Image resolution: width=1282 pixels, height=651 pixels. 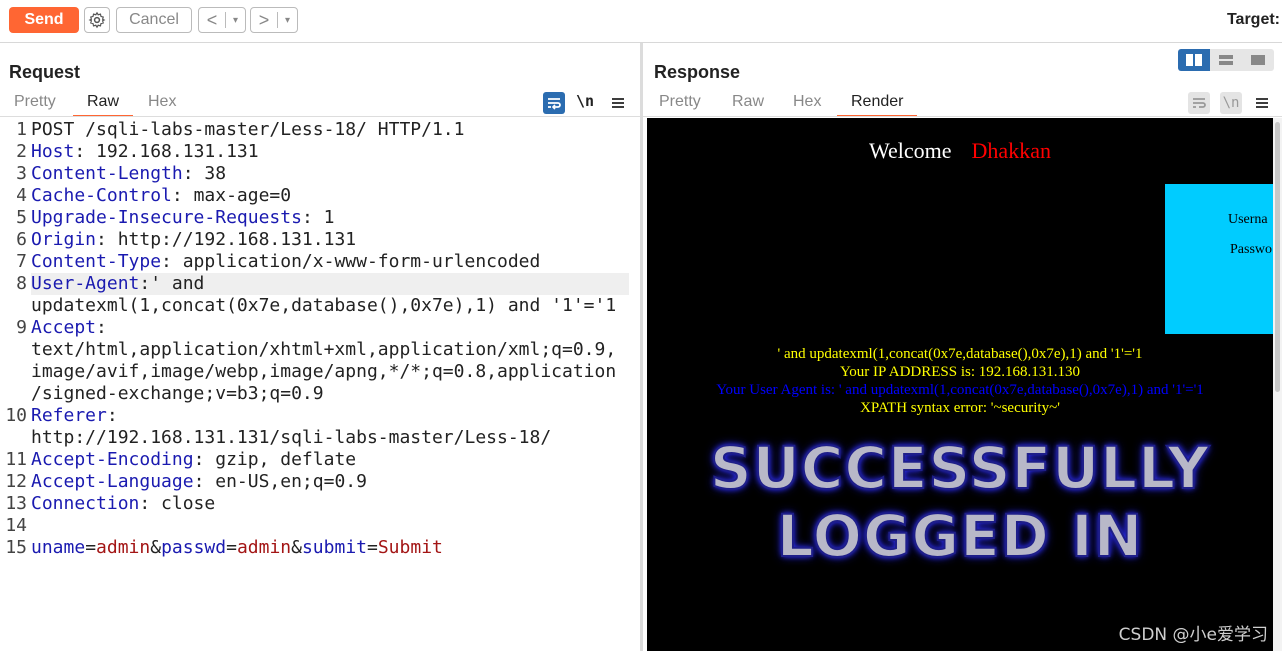 I want to click on body-line: 15 uname=admin&passwd=admin&submit=Submit, so click(x=320, y=548).